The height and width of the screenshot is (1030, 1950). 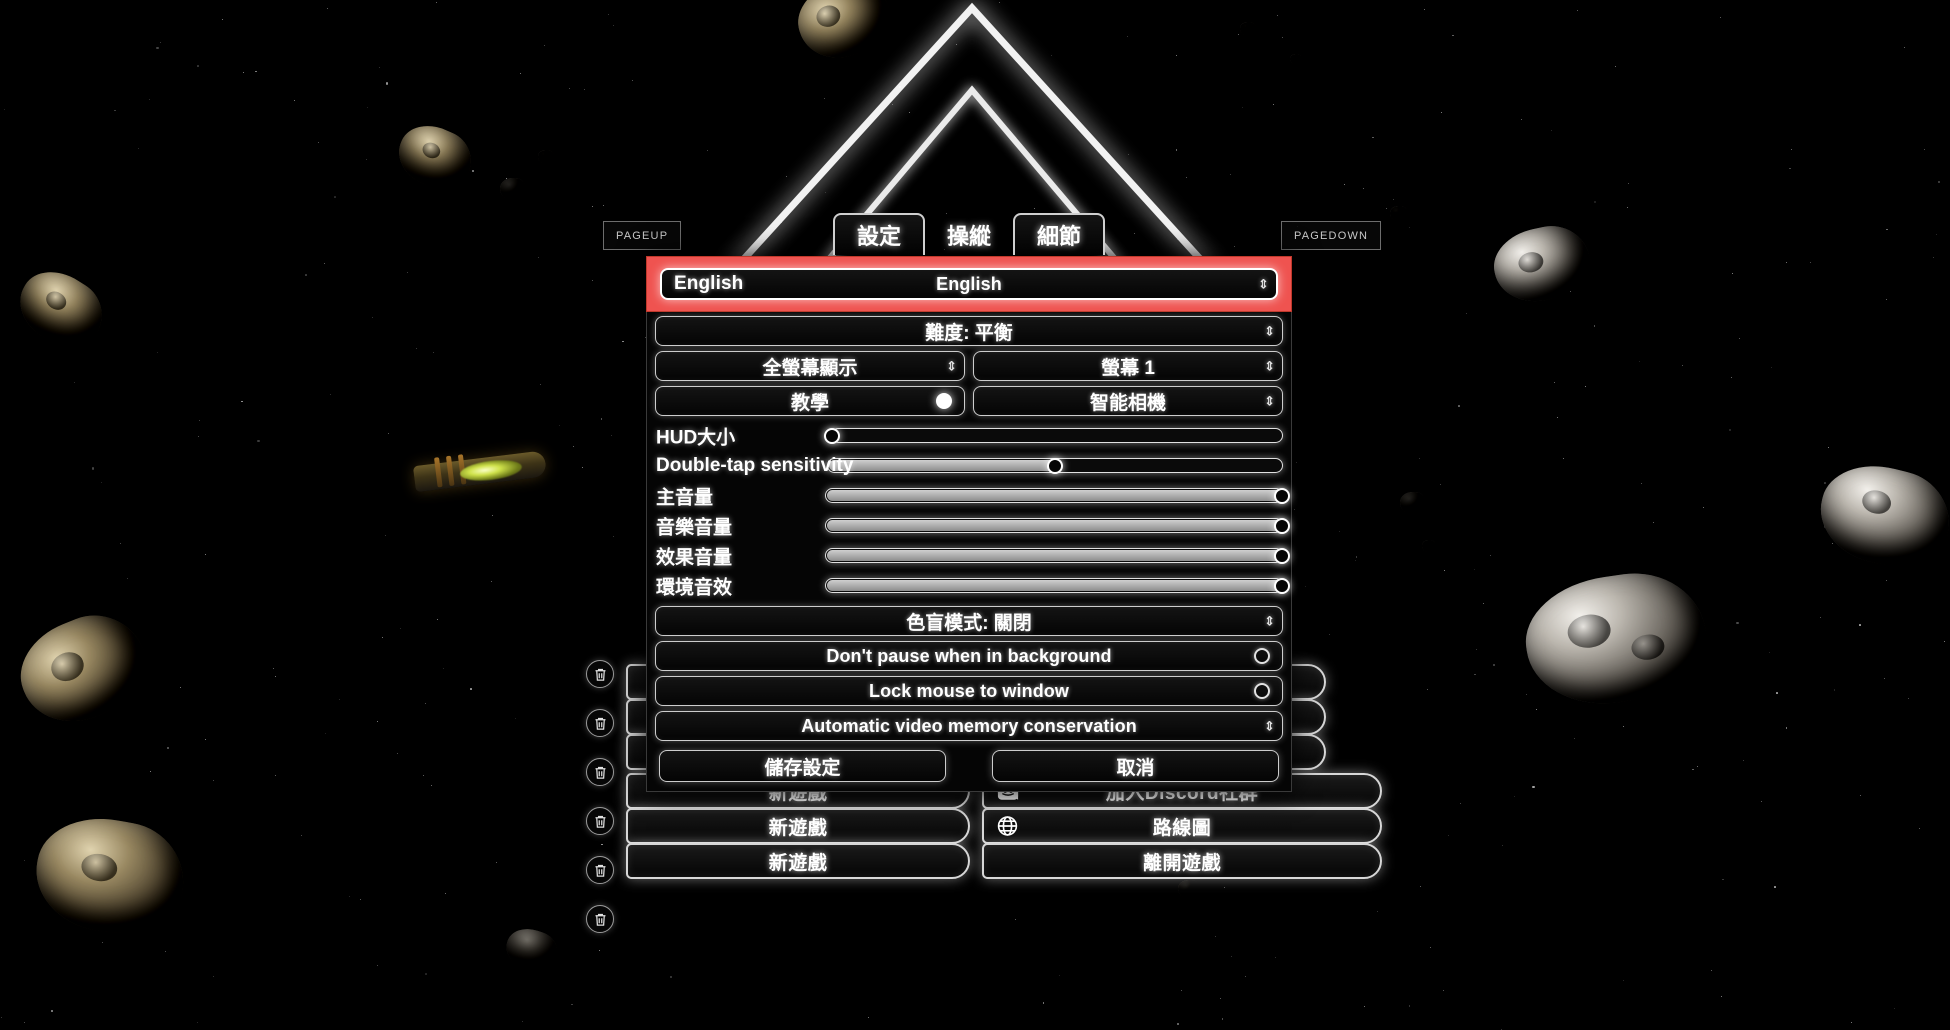 I want to click on auto-vram-row: Automatic video memory conservation ⇕, so click(x=969, y=726).